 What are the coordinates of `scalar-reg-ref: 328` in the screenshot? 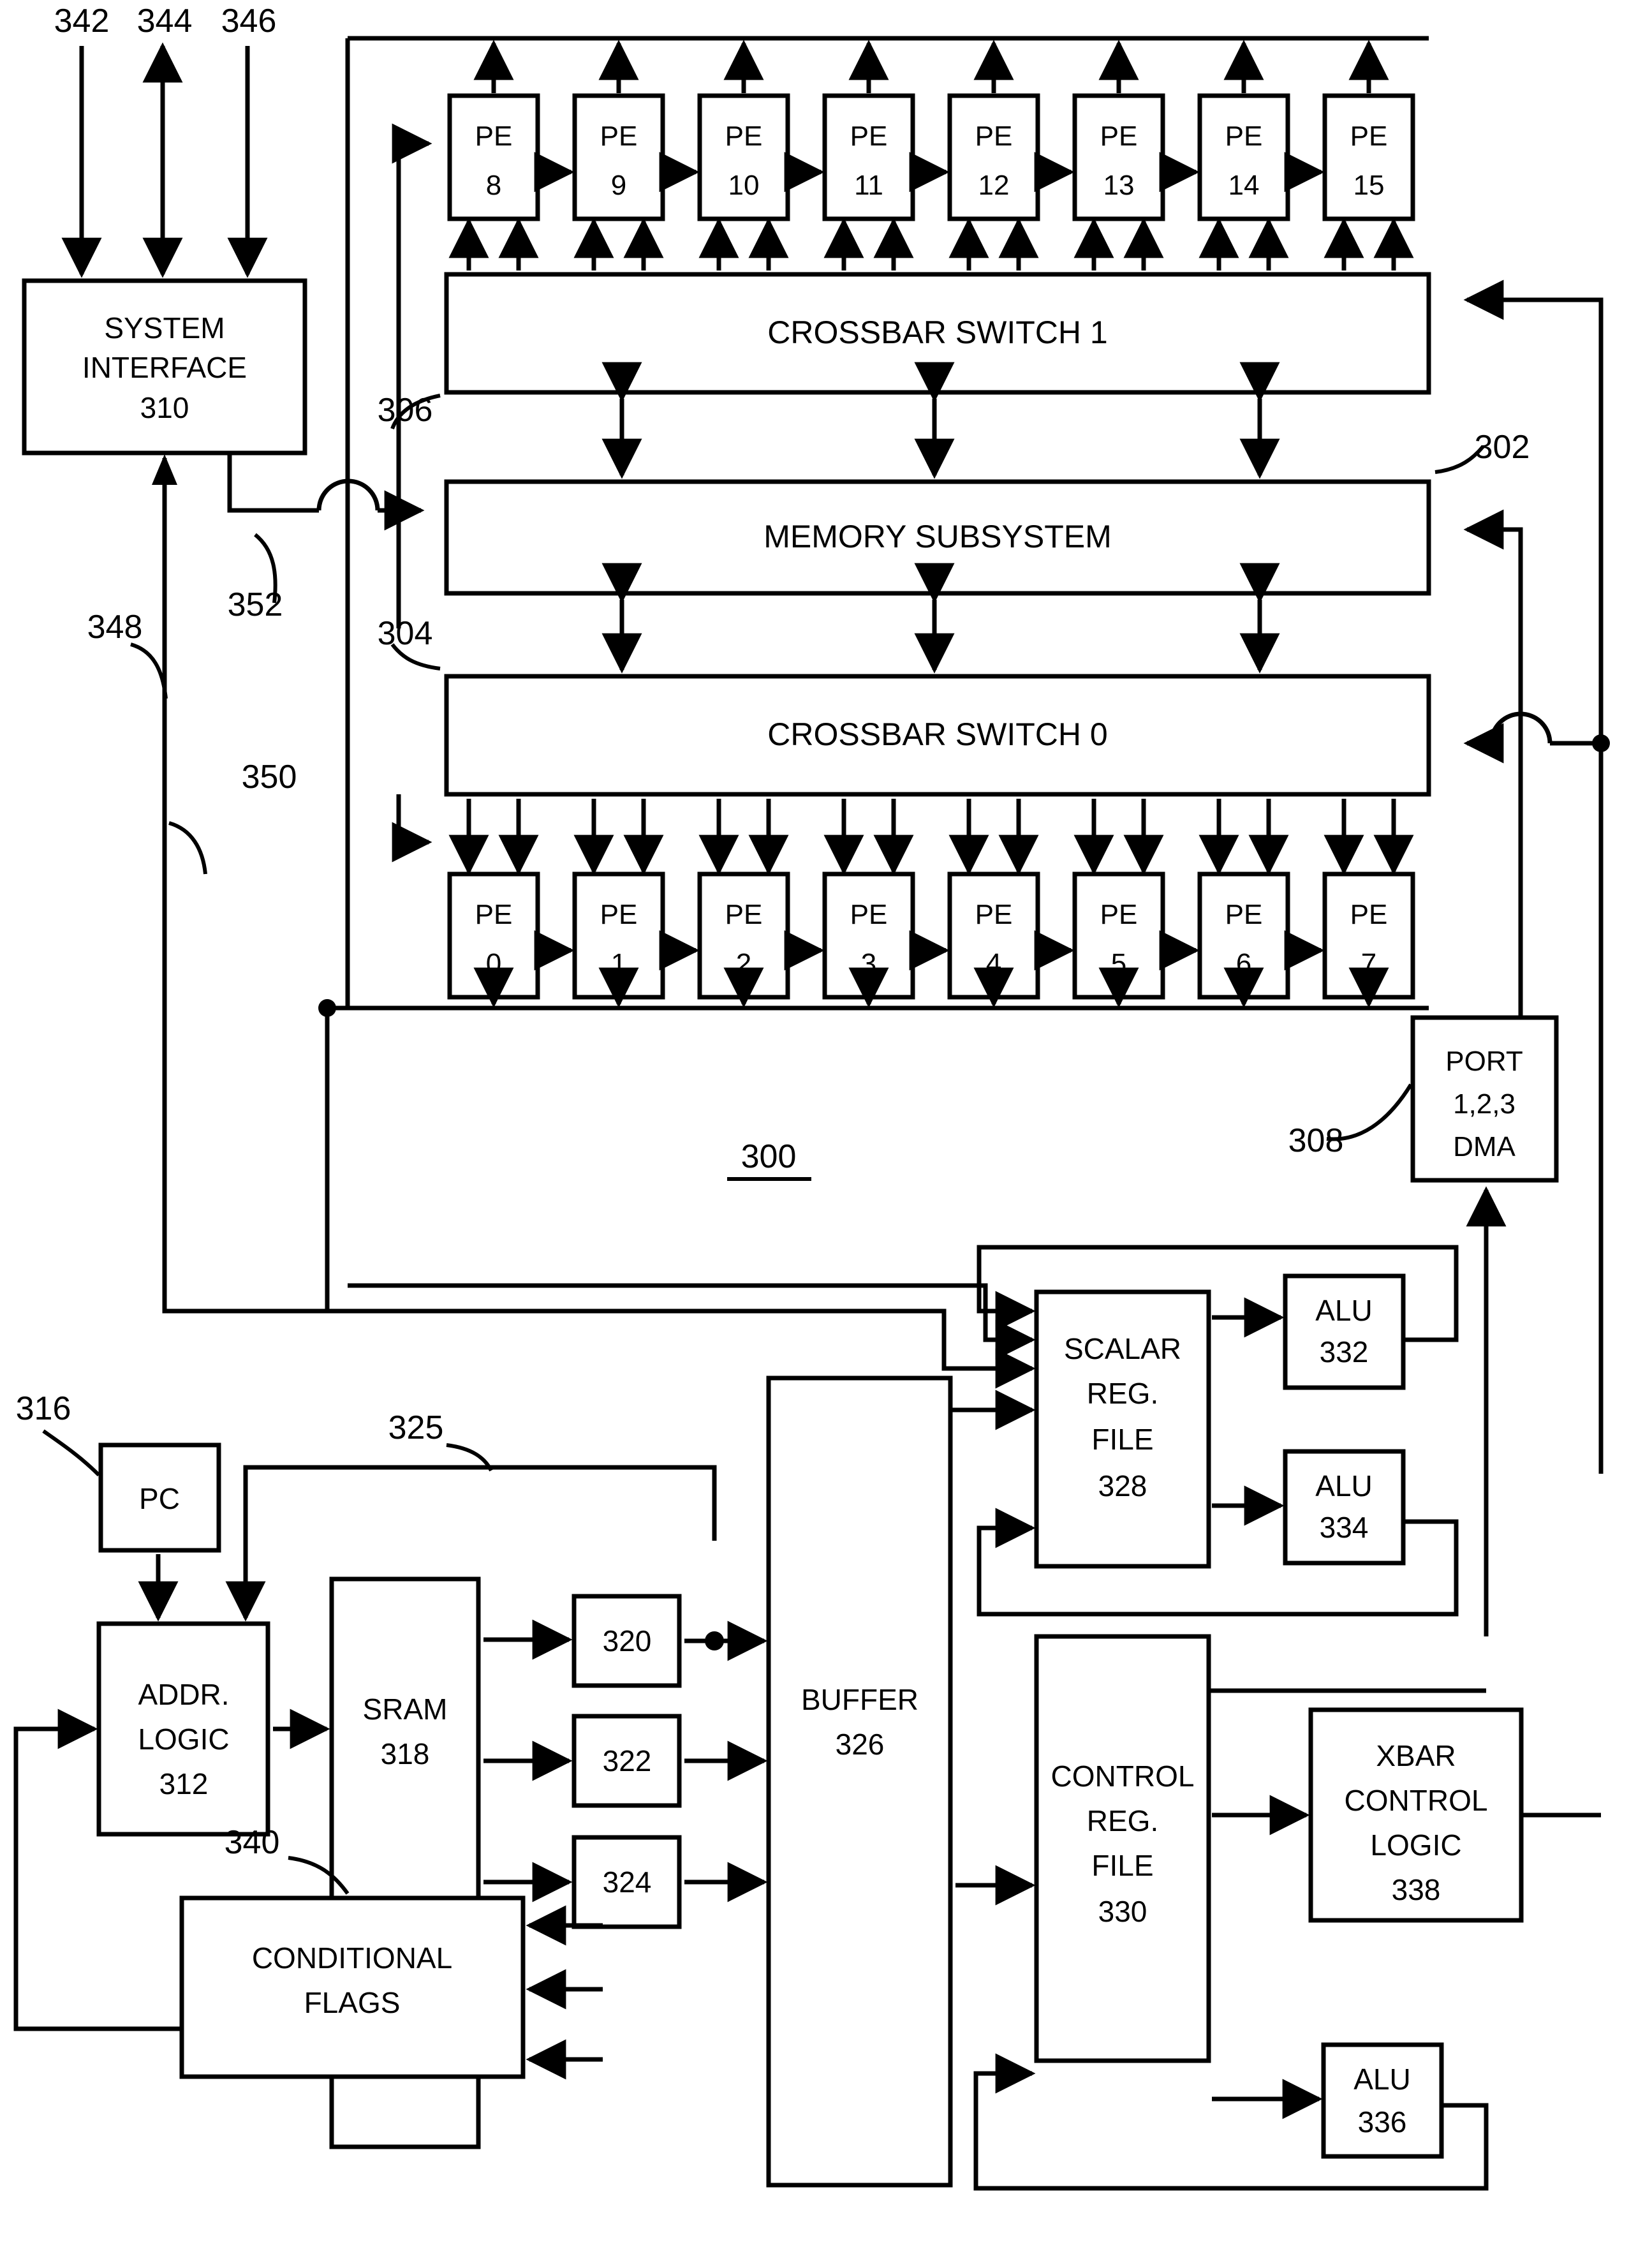 It's located at (1122, 1485).